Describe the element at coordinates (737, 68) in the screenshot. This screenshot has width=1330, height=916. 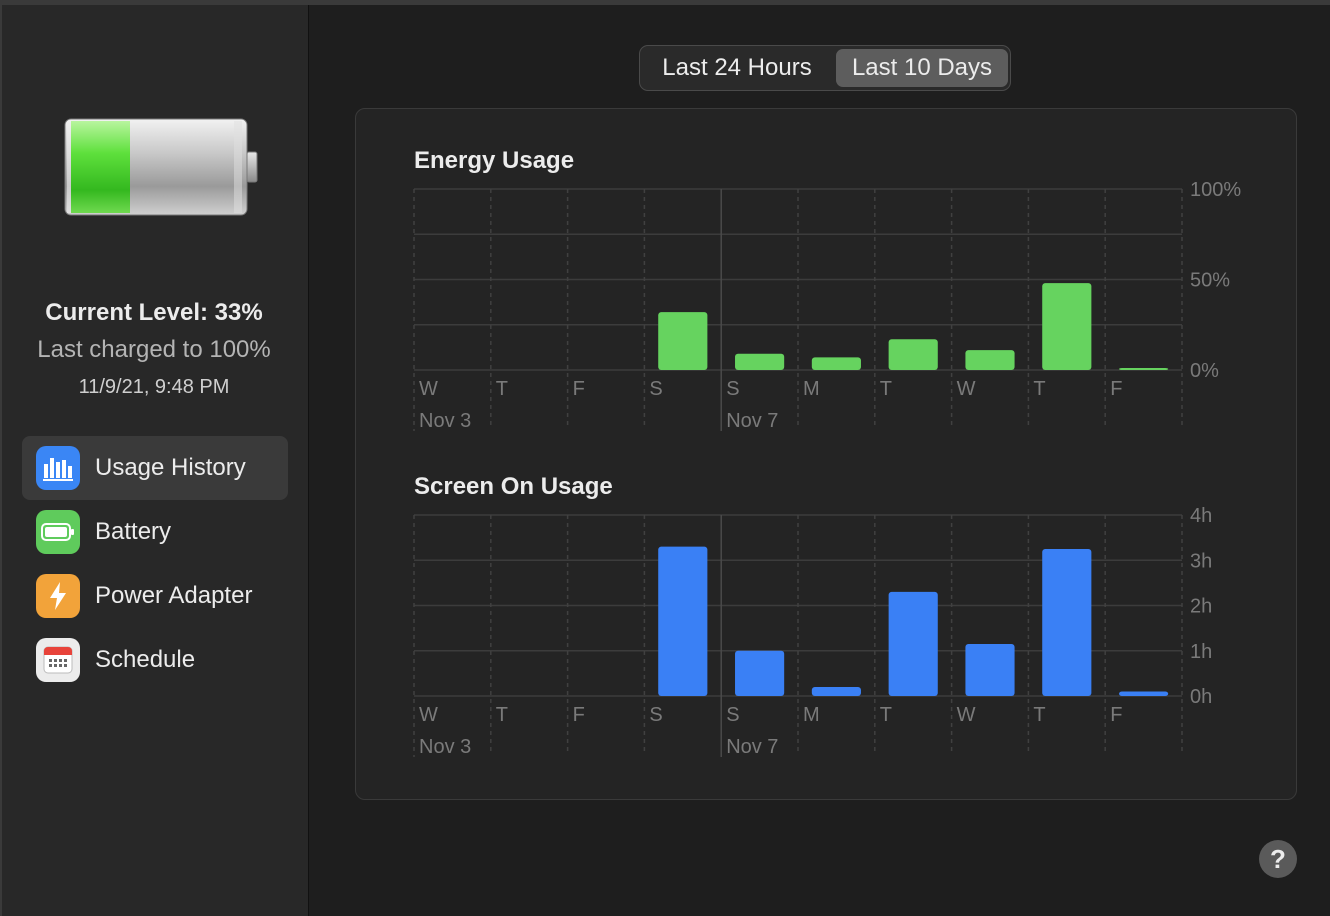
I see `segment-last-24-hours: Last 24 Hours` at that location.